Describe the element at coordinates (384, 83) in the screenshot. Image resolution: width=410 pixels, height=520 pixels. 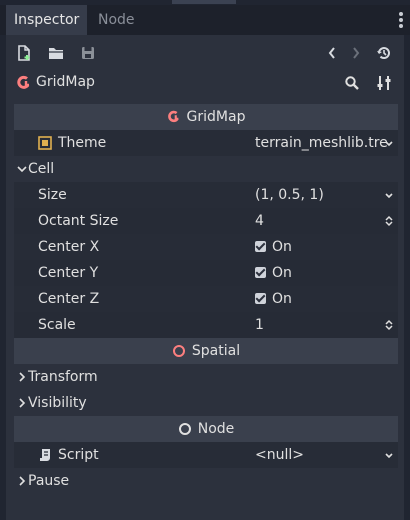
I see `property-tools-icon` at that location.